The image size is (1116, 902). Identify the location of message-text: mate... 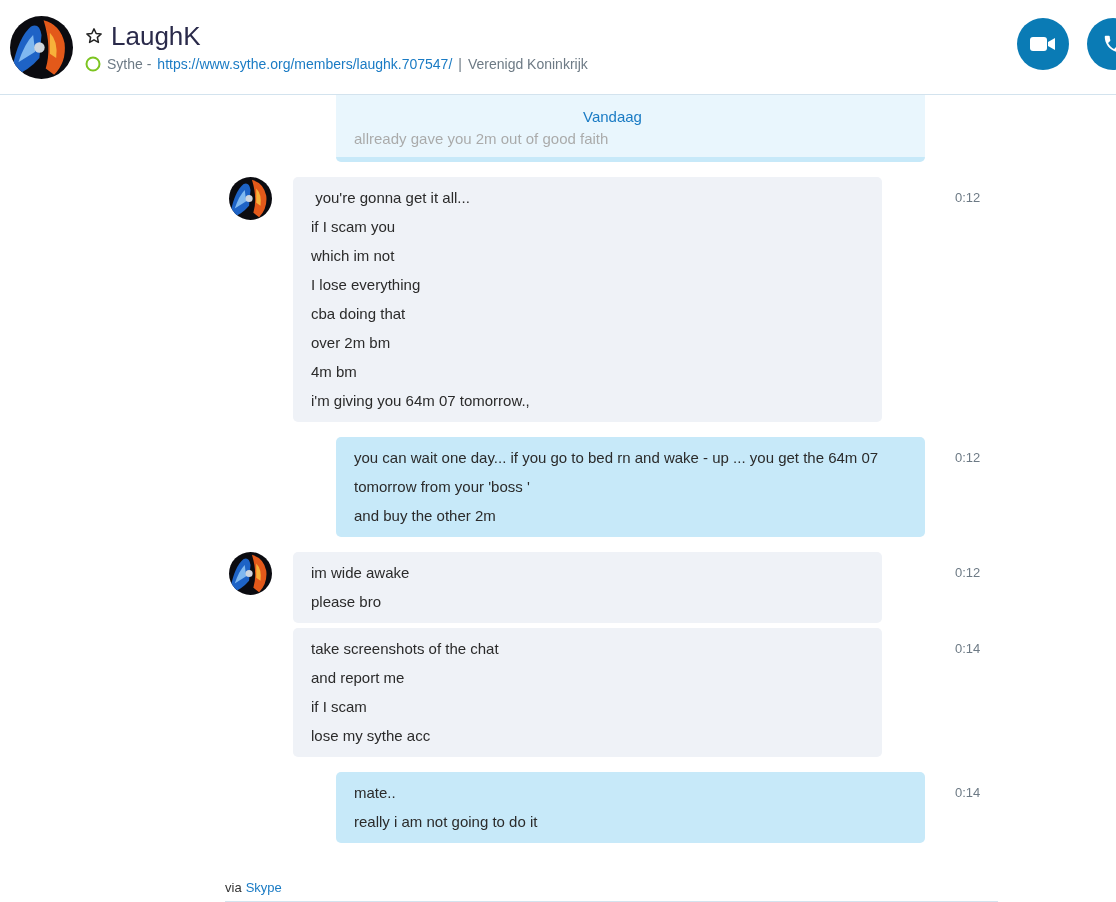
(375, 793).